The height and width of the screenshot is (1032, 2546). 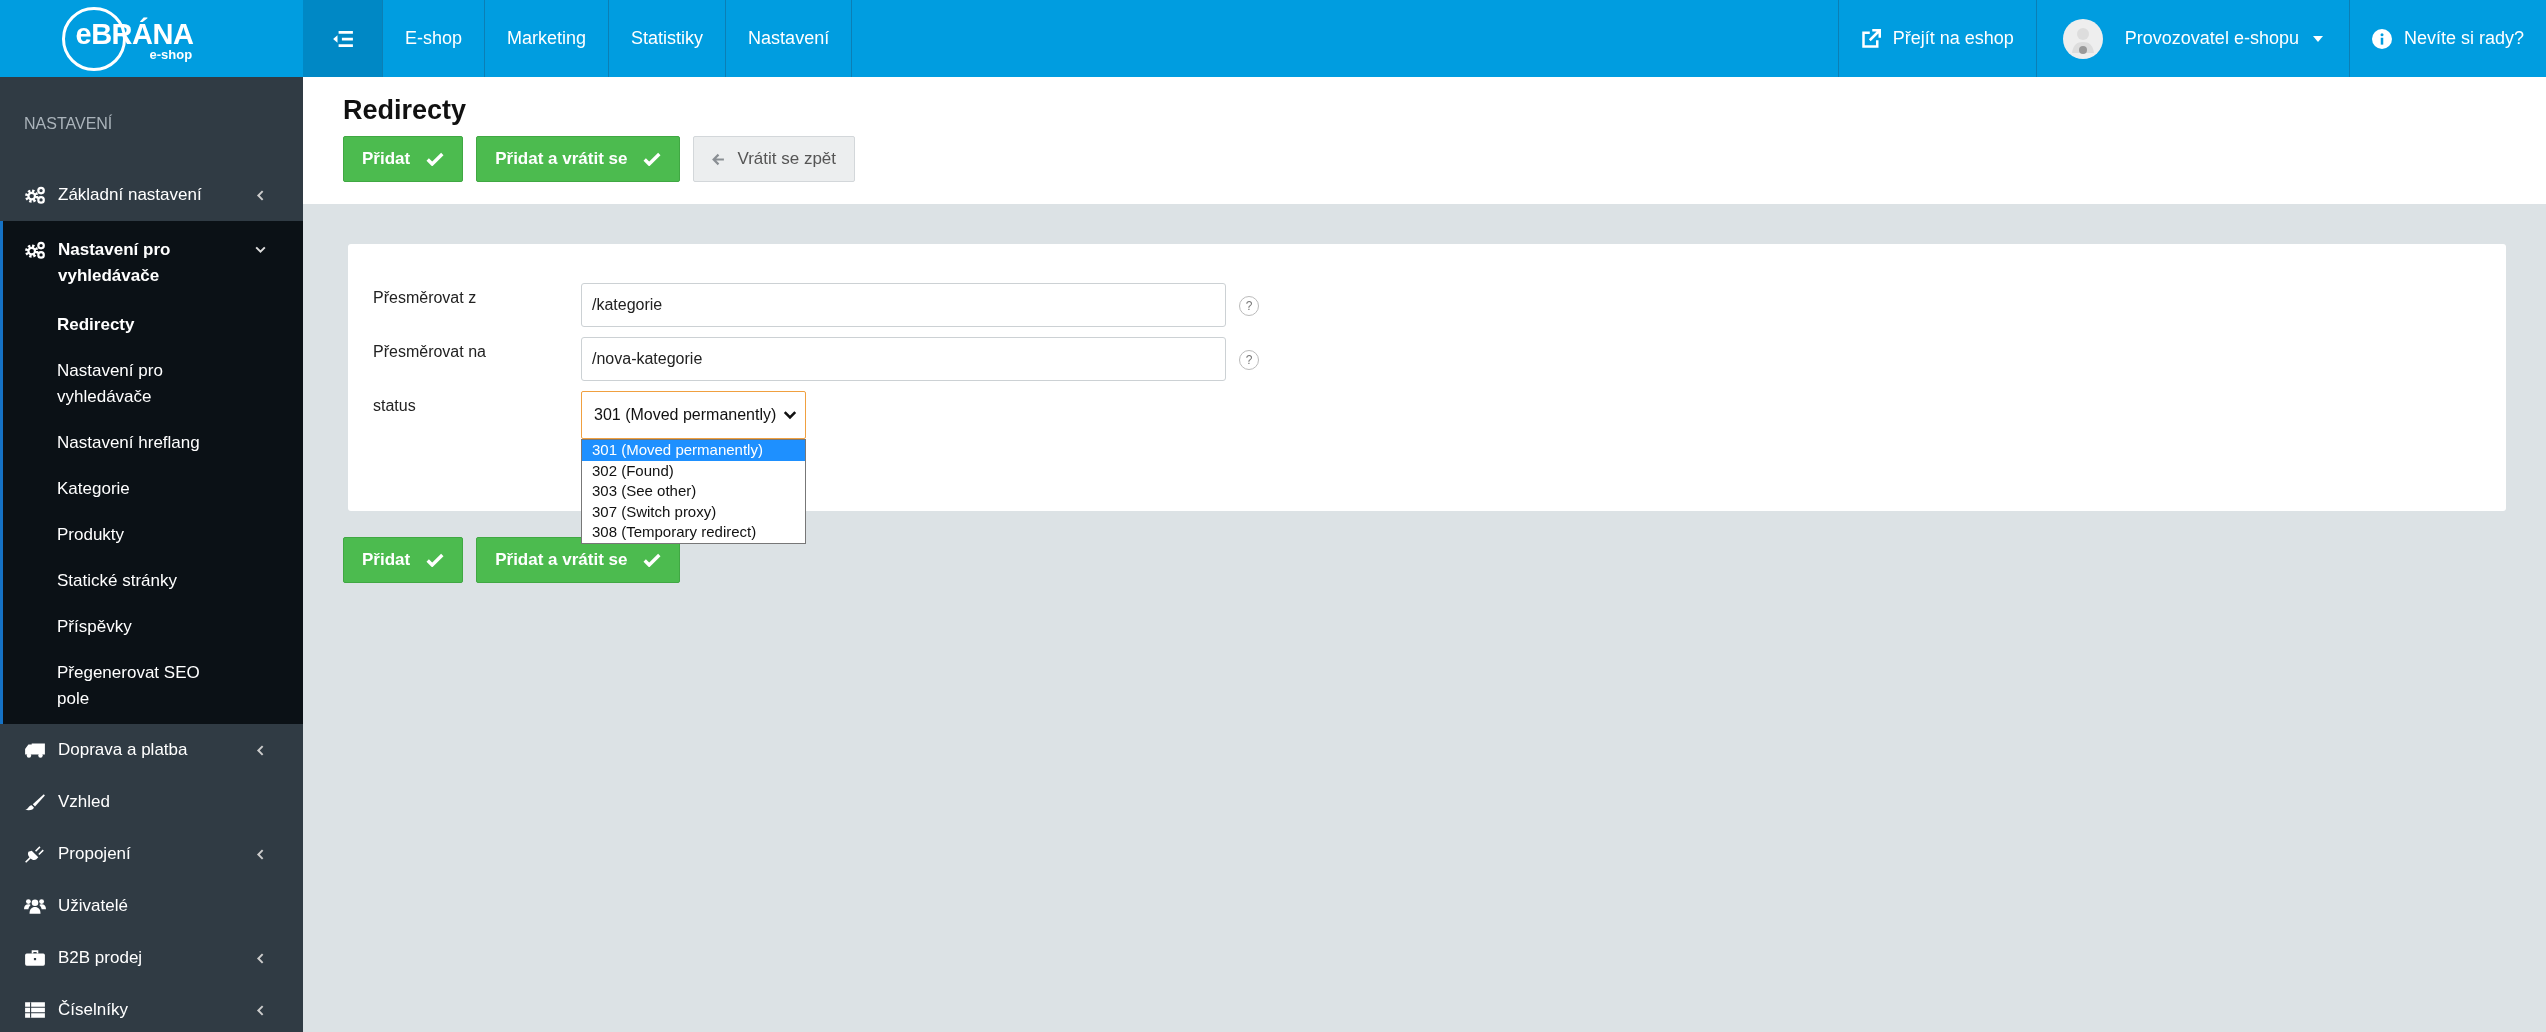 I want to click on briefcase-icon, so click(x=35, y=958).